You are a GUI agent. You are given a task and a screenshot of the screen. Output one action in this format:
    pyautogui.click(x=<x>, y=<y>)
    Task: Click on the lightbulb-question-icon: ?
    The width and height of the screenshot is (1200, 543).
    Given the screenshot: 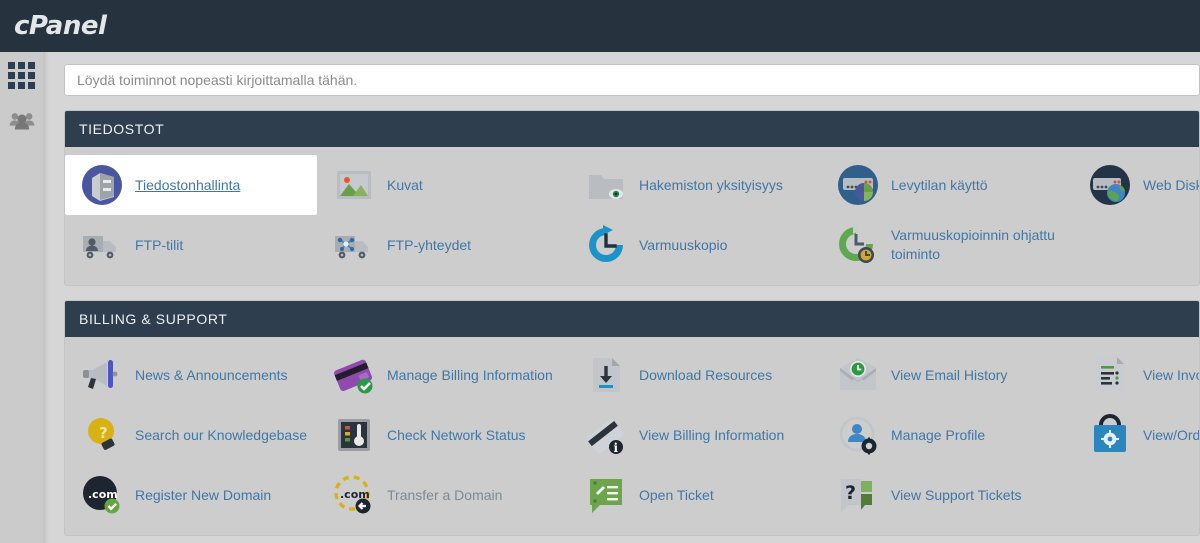 What is the action you would take?
    pyautogui.click(x=102, y=435)
    